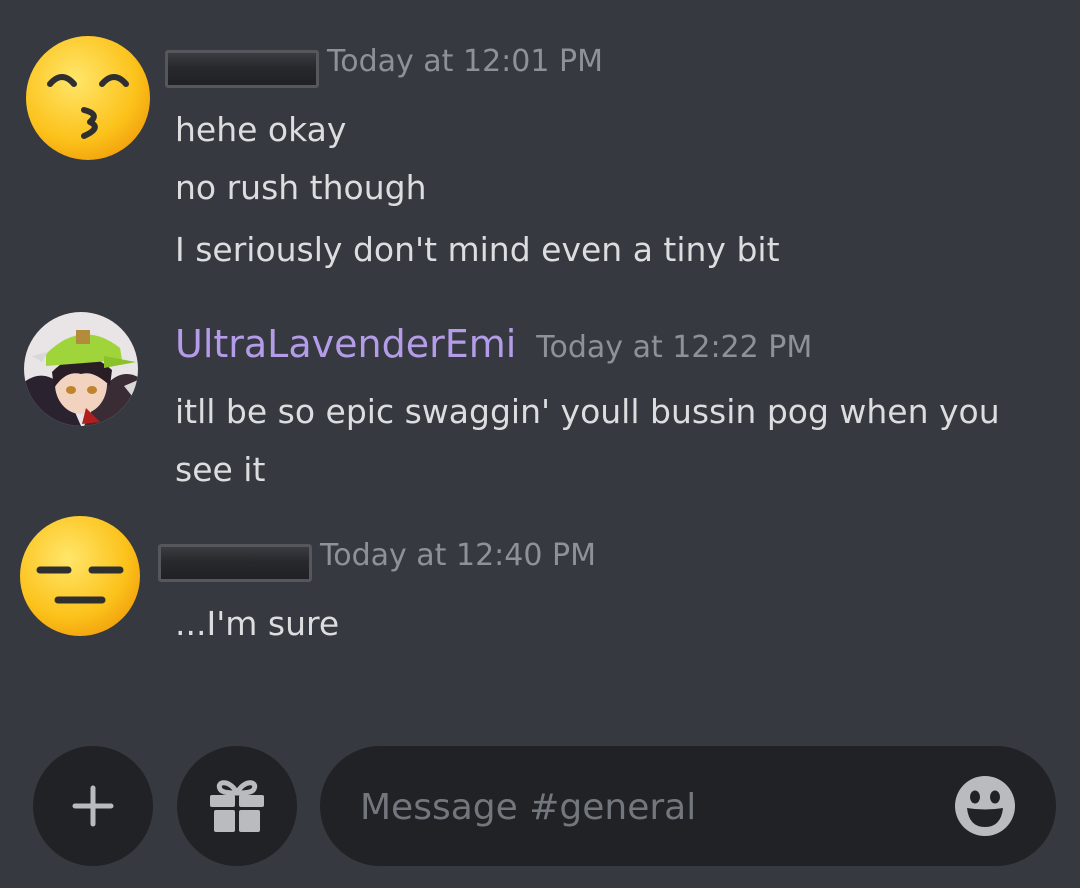 The image size is (1080, 888). I want to click on expressionless-face-emoji-icon, so click(80, 576).